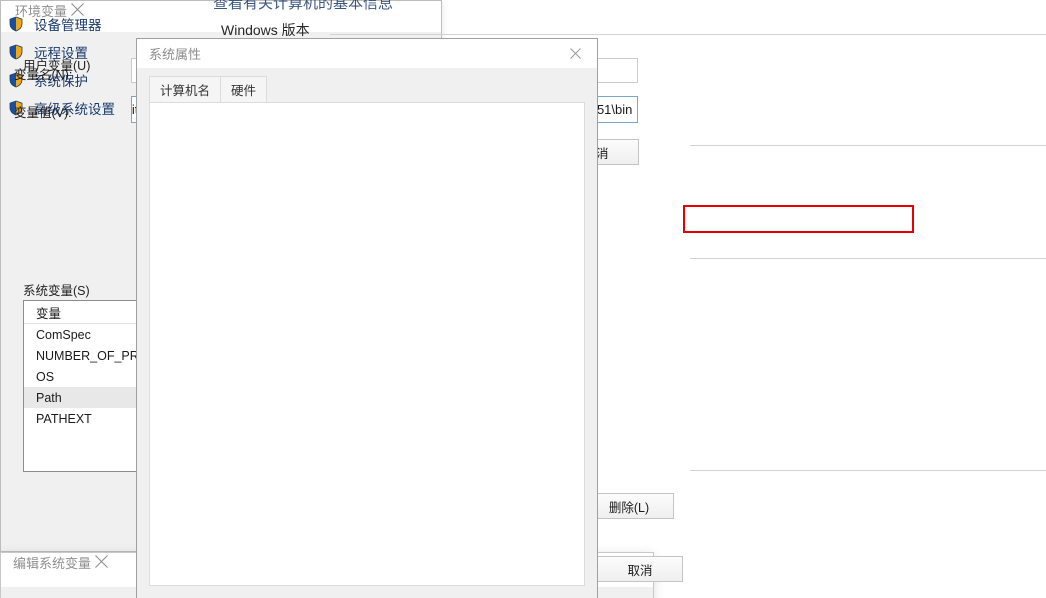  I want to click on tab-computer-name: 计算机名, so click(185, 89).